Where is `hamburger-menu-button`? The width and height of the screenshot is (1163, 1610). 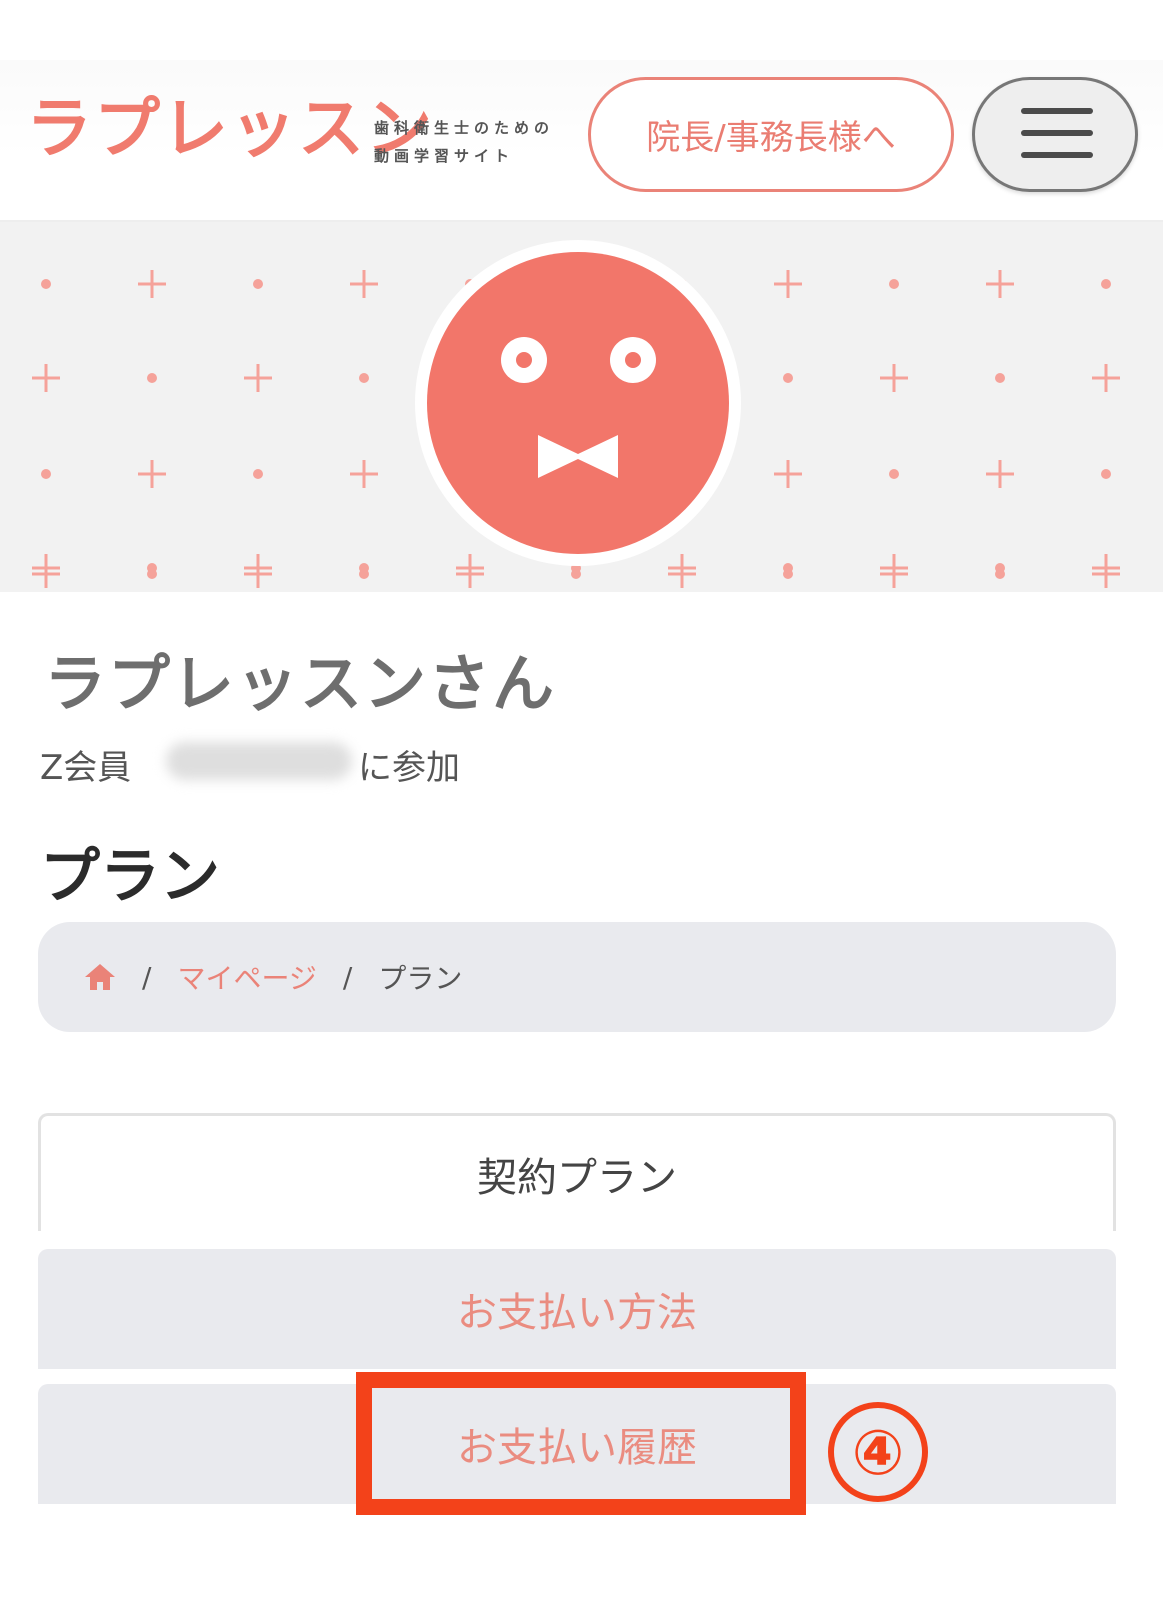
hamburger-menu-button is located at coordinates (1055, 134).